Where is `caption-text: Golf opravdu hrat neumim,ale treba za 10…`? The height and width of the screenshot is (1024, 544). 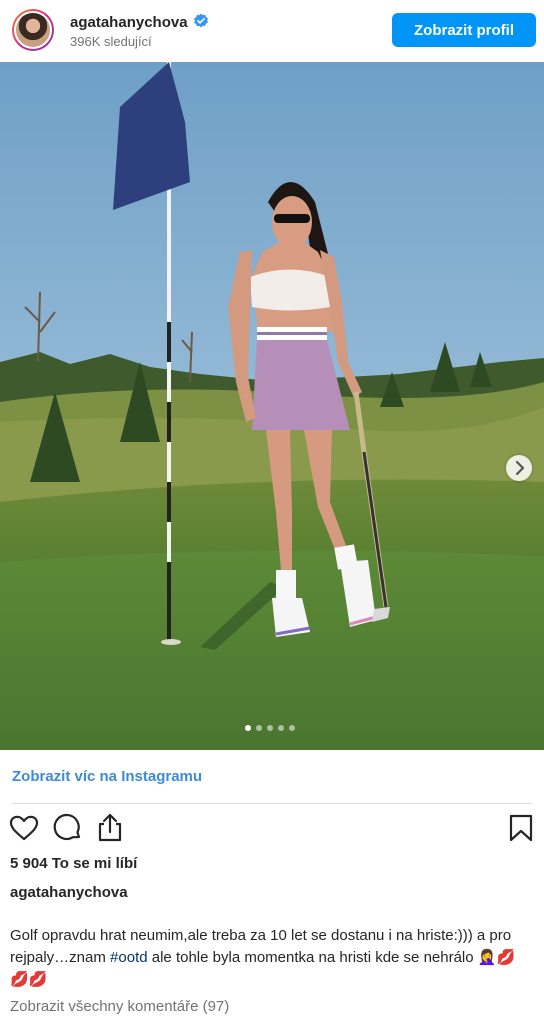 caption-text: Golf opravdu hrat neumim,ale treba za 10… is located at coordinates (270, 958).